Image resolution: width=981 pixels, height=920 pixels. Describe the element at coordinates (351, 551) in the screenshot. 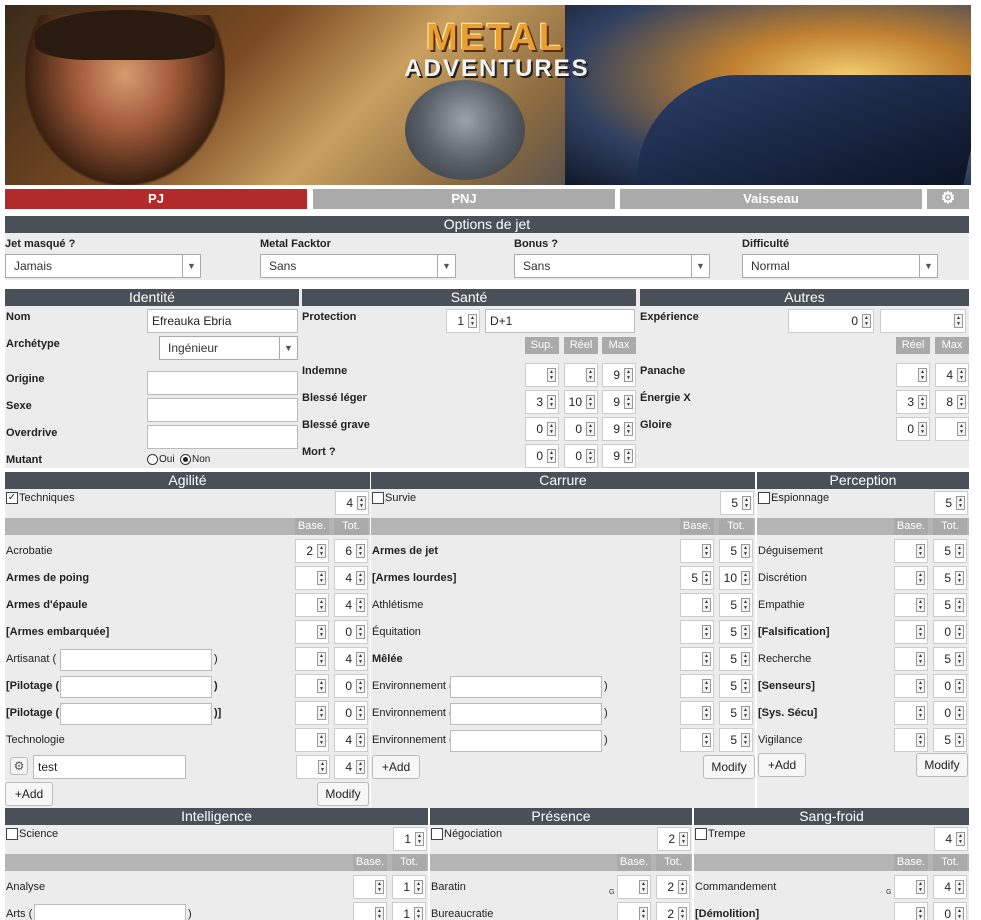

I see `skill-tot-input: 6 ▲ ▼` at that location.